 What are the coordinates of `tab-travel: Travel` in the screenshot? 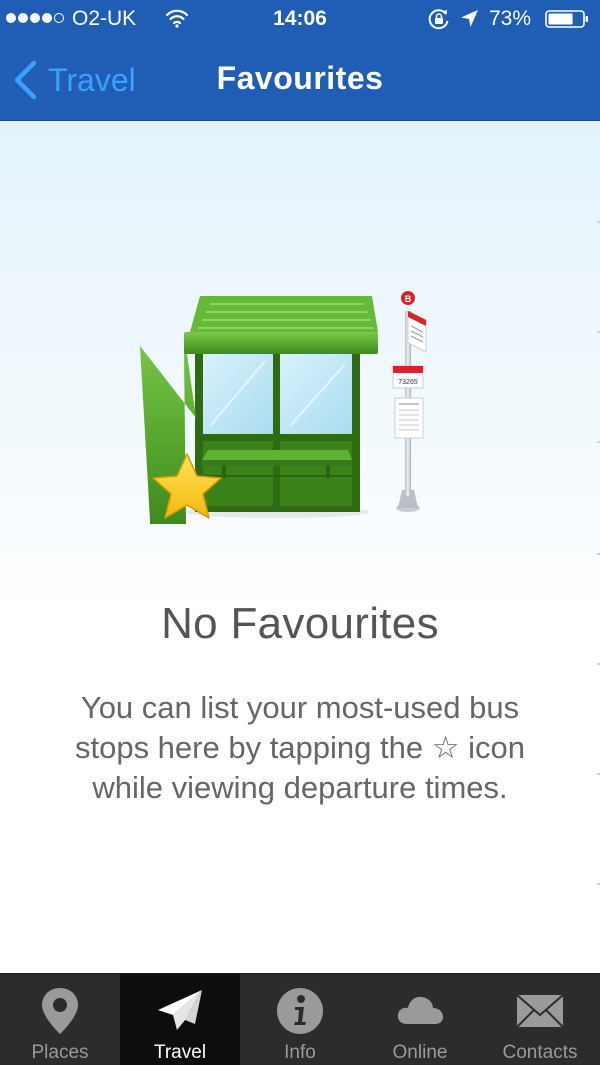 It's located at (180, 1019).